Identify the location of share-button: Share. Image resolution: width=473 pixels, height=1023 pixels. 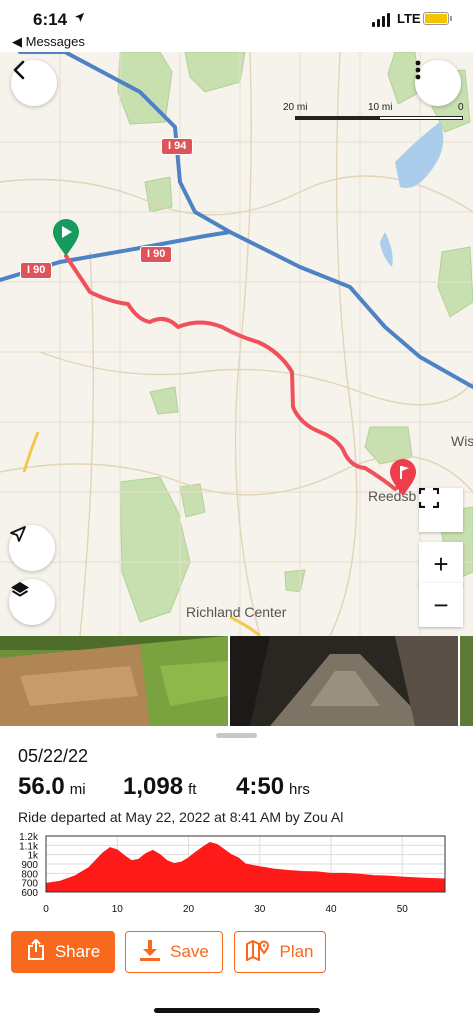
(63, 952).